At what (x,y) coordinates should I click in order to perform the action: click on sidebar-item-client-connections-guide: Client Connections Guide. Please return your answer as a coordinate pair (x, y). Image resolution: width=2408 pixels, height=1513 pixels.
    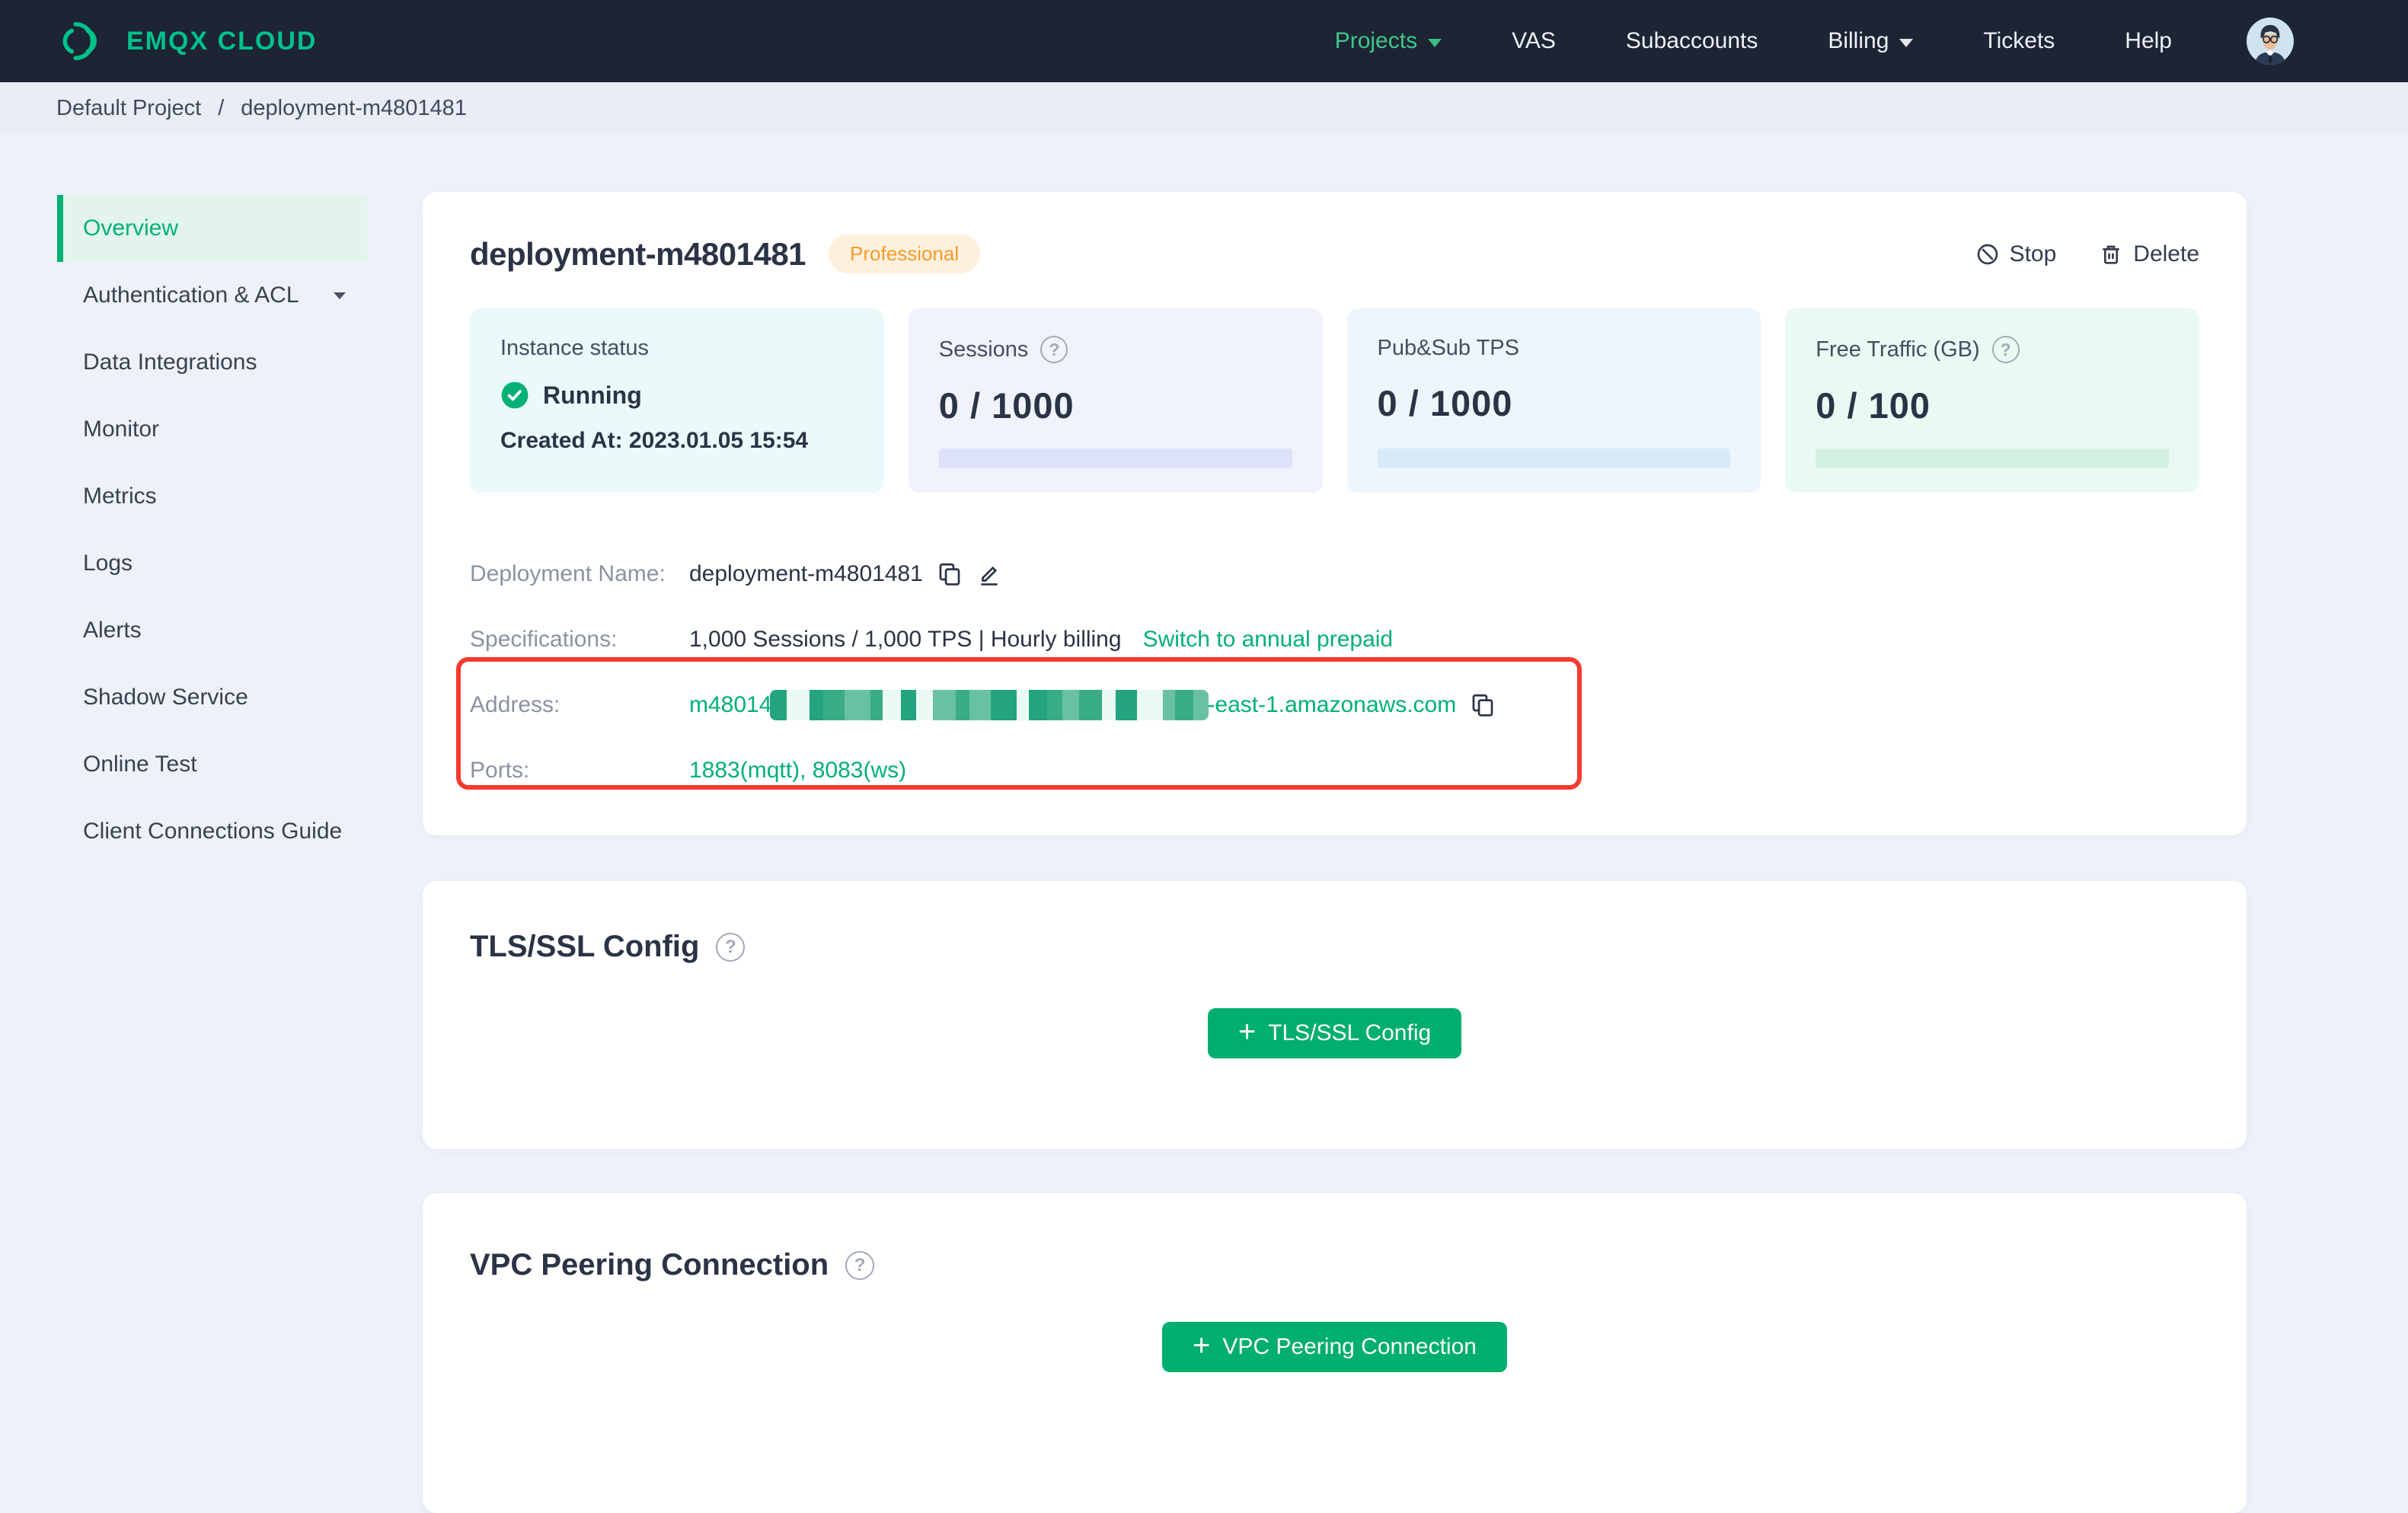
    Looking at the image, I should click on (212, 831).